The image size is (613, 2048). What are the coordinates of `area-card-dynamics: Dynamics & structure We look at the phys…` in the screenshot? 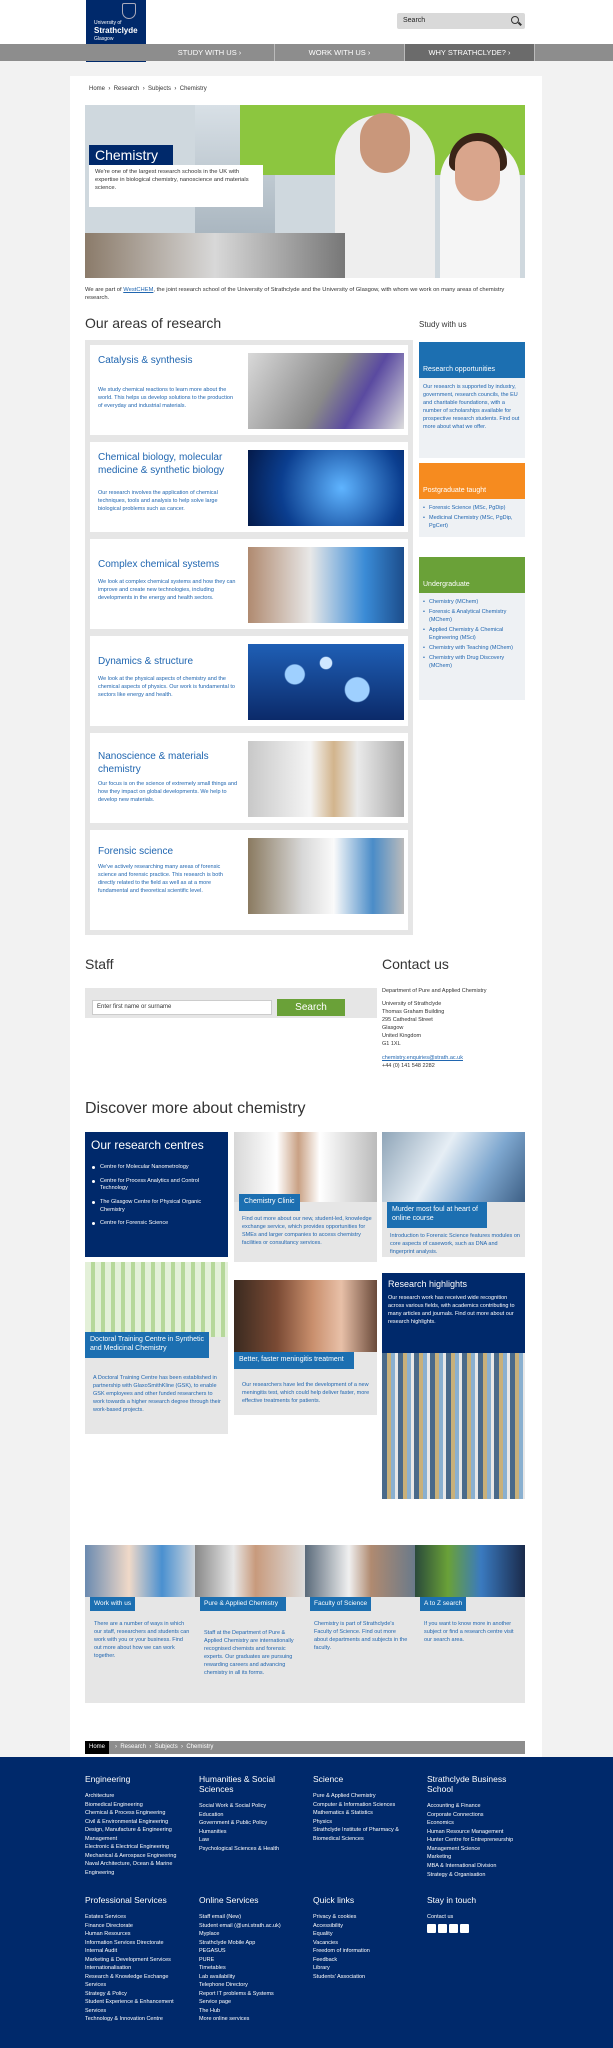 It's located at (249, 681).